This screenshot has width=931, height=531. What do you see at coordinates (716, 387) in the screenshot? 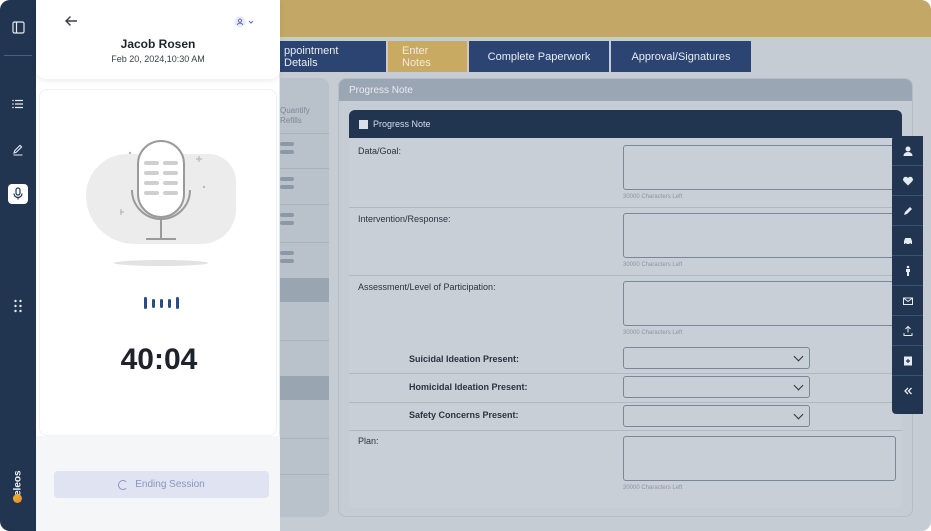
I see `homicidal-select` at bounding box center [716, 387].